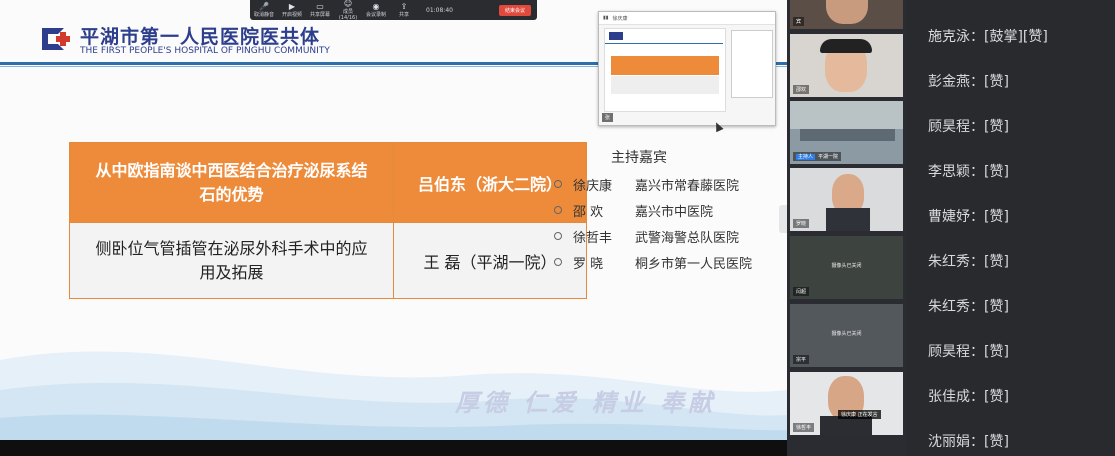  I want to click on participant-name: 徐哲丰, so click(804, 427).